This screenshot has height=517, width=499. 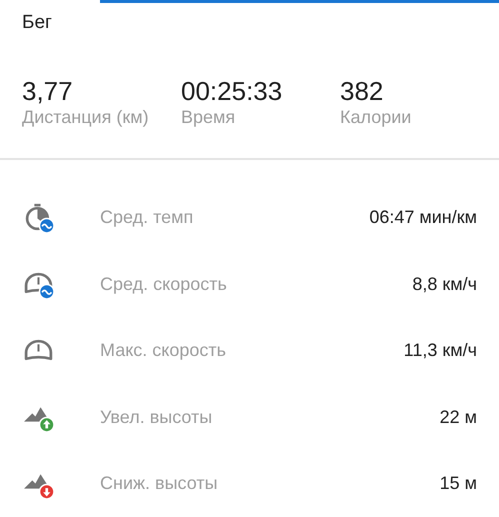 I want to click on activity-title: Бег, so click(x=37, y=22).